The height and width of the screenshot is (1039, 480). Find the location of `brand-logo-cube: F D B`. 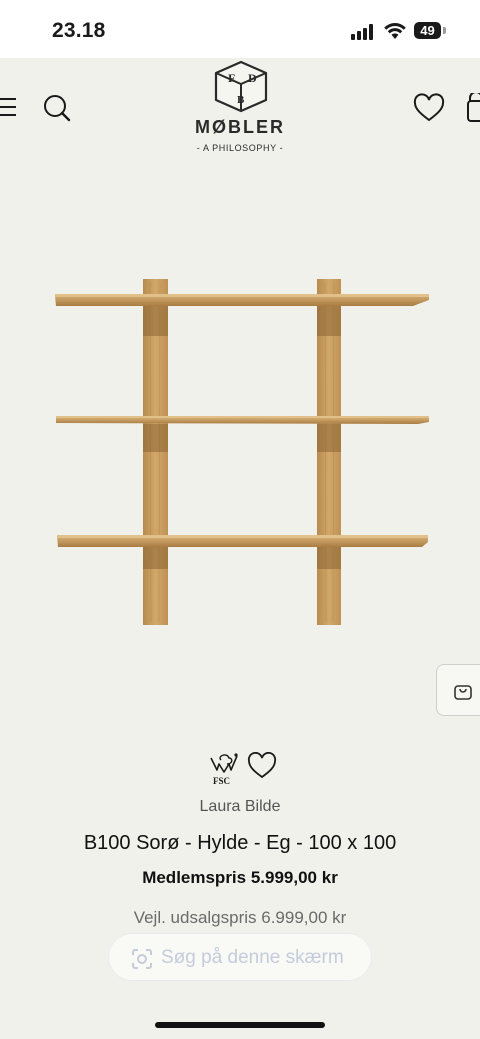

brand-logo-cube: F D B is located at coordinates (241, 87).